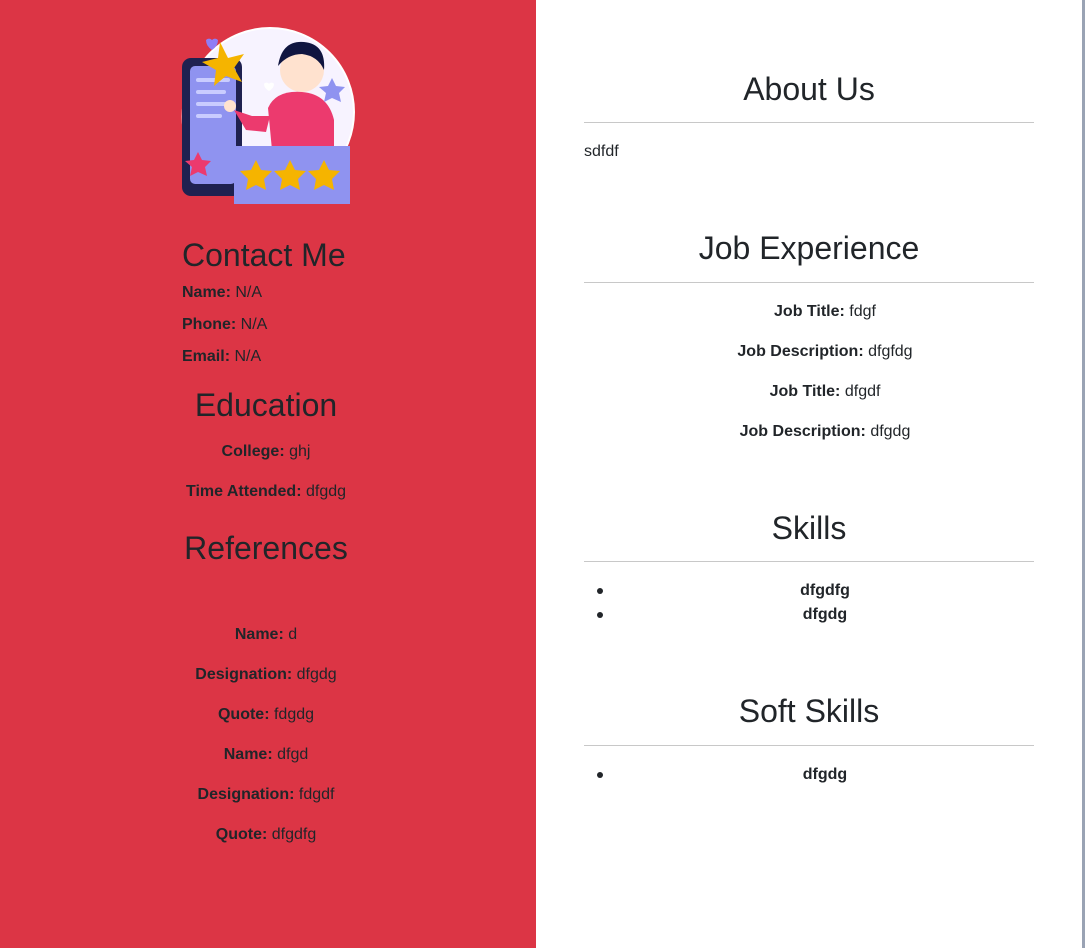  I want to click on reference-name-value: d, so click(293, 634).